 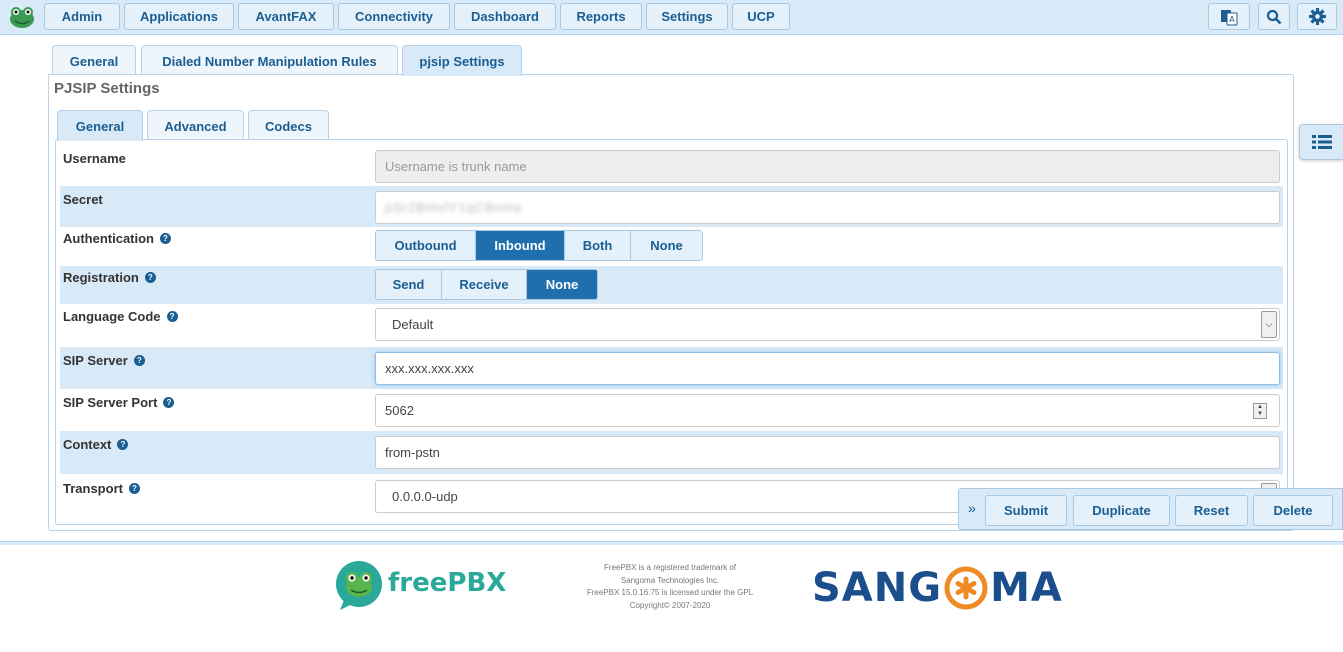 What do you see at coordinates (827, 368) in the screenshot?
I see `sip-server-input: xxx.xxx.xxx.xxx` at bounding box center [827, 368].